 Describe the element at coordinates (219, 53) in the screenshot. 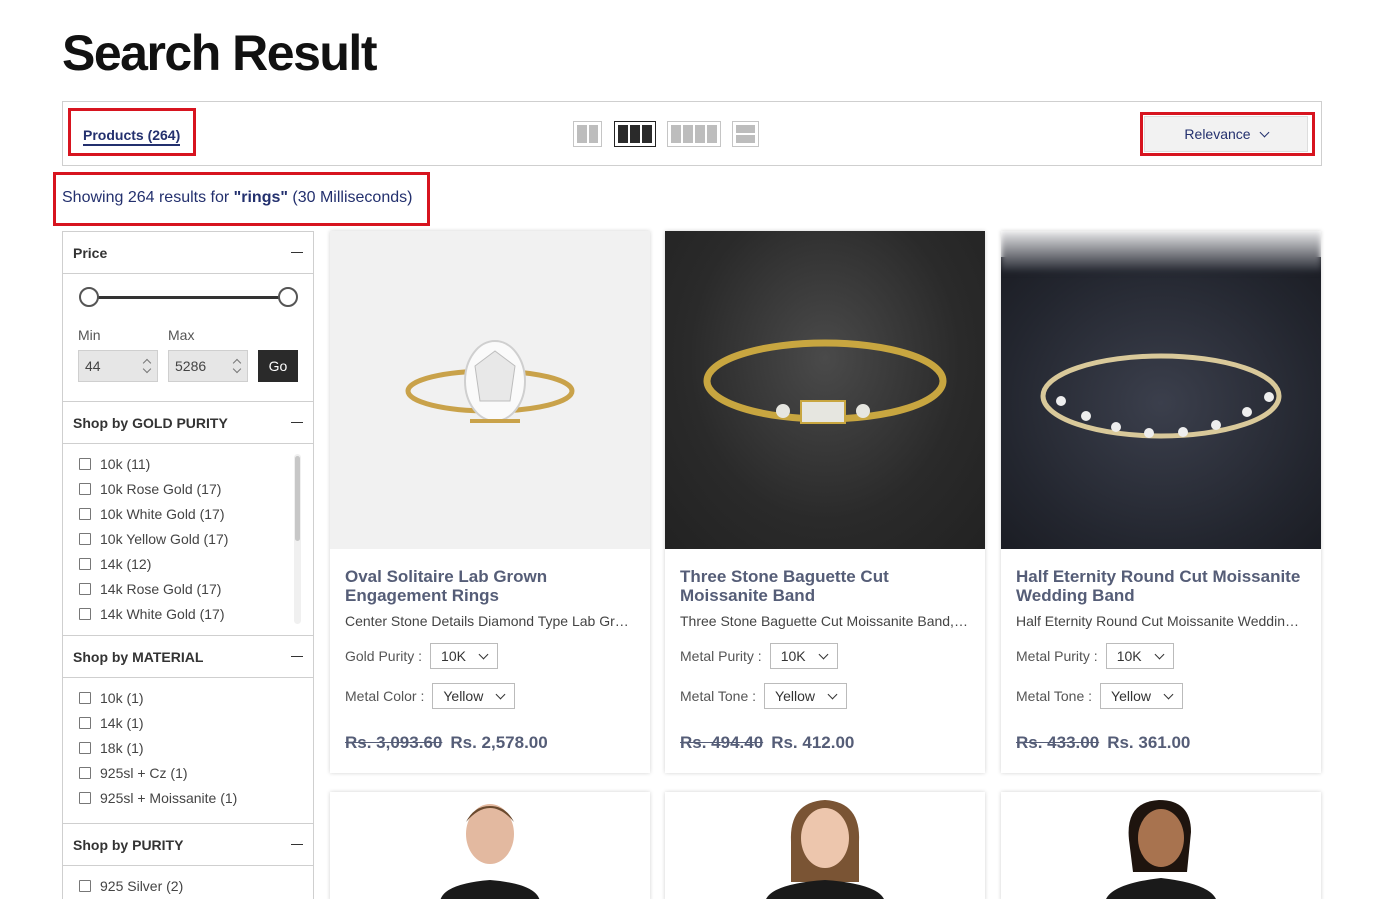

I see `page-title: Search Result` at that location.